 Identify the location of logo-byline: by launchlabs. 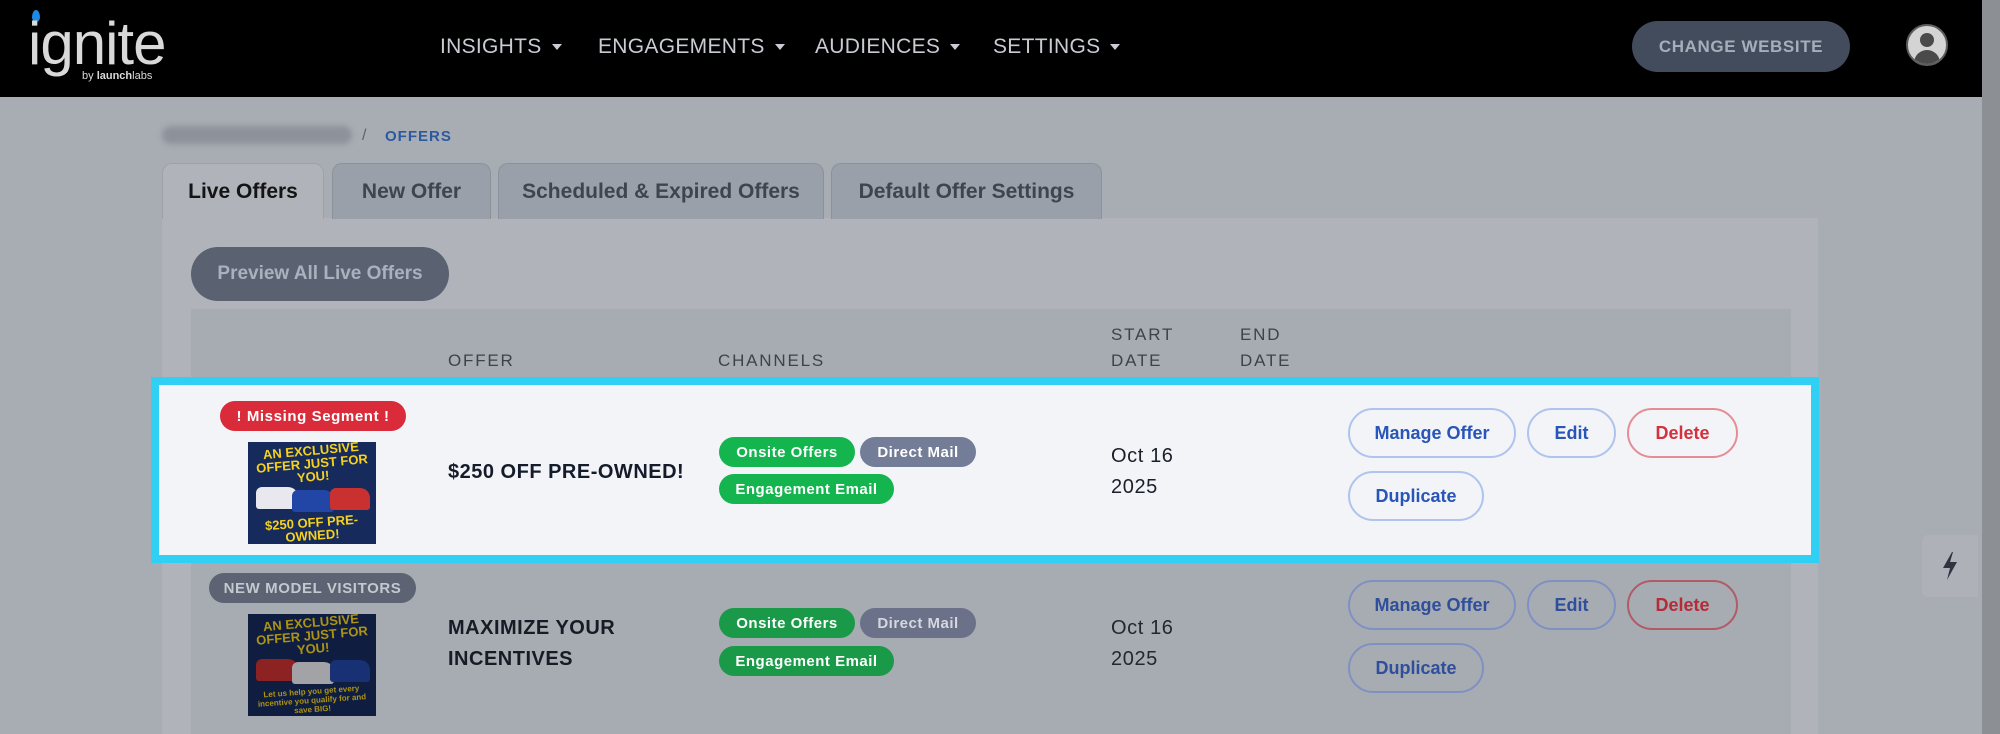
(117, 76).